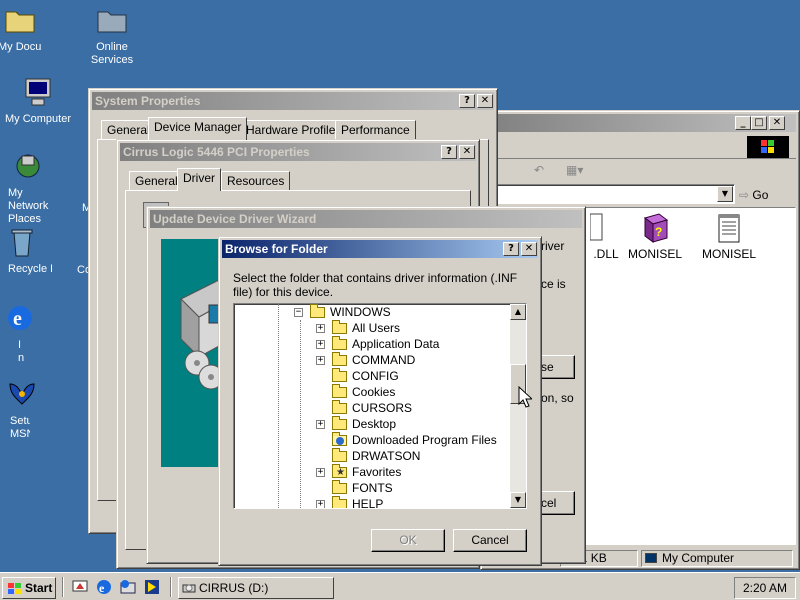  I want to click on desktop-icon-recycle-bin: Recycle Bin, so click(26, 250).